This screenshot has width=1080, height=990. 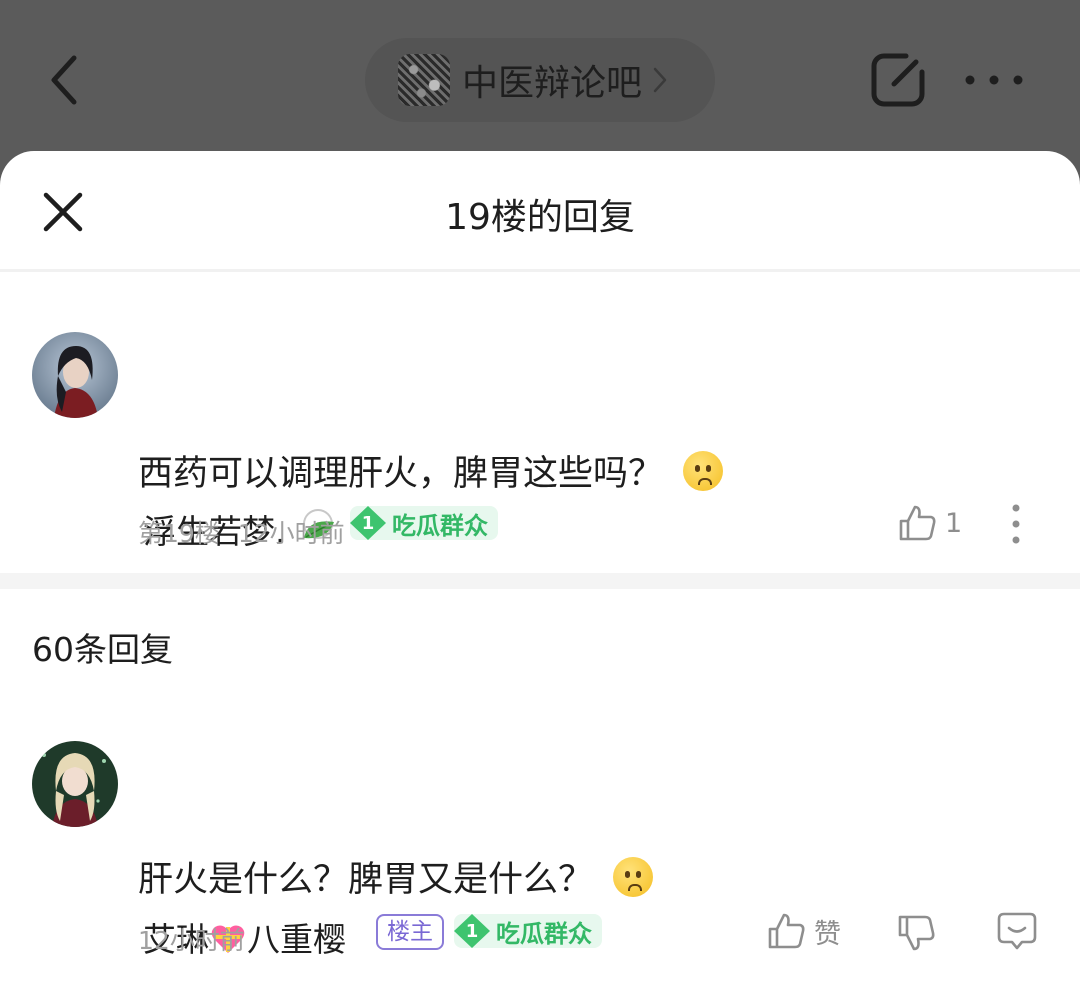 What do you see at coordinates (954, 523) in the screenshot?
I see `like-count: 1` at bounding box center [954, 523].